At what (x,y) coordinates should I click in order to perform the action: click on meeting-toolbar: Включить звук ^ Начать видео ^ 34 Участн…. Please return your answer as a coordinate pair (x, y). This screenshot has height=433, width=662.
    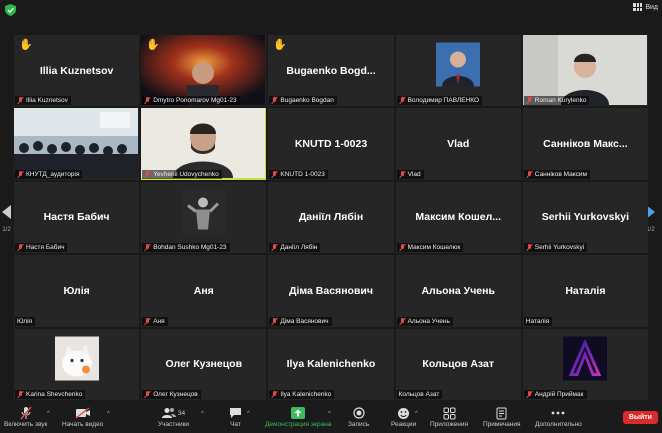
    Looking at the image, I should click on (331, 418).